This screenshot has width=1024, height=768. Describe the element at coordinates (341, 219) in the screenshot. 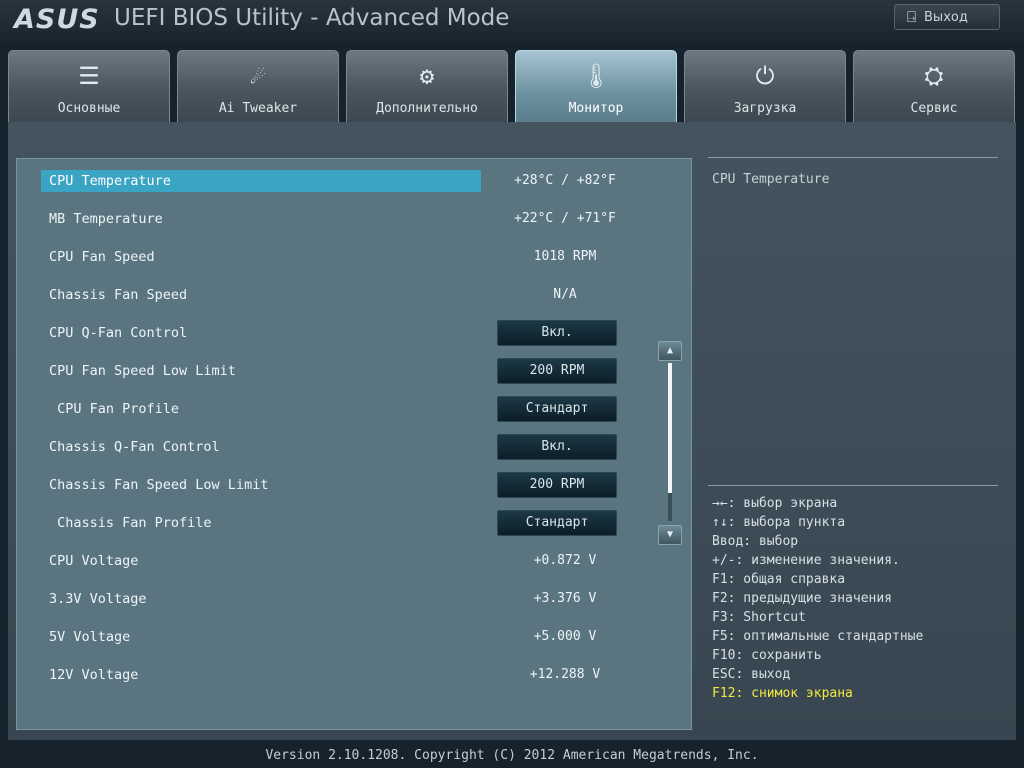

I see `setting-row: MB Temperature +22°C / +71°F` at that location.